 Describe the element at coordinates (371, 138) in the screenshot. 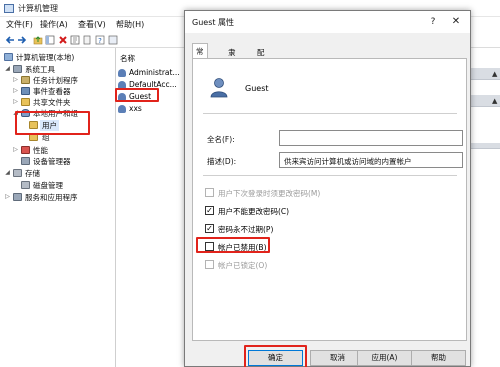

I see `fullname-input` at that location.